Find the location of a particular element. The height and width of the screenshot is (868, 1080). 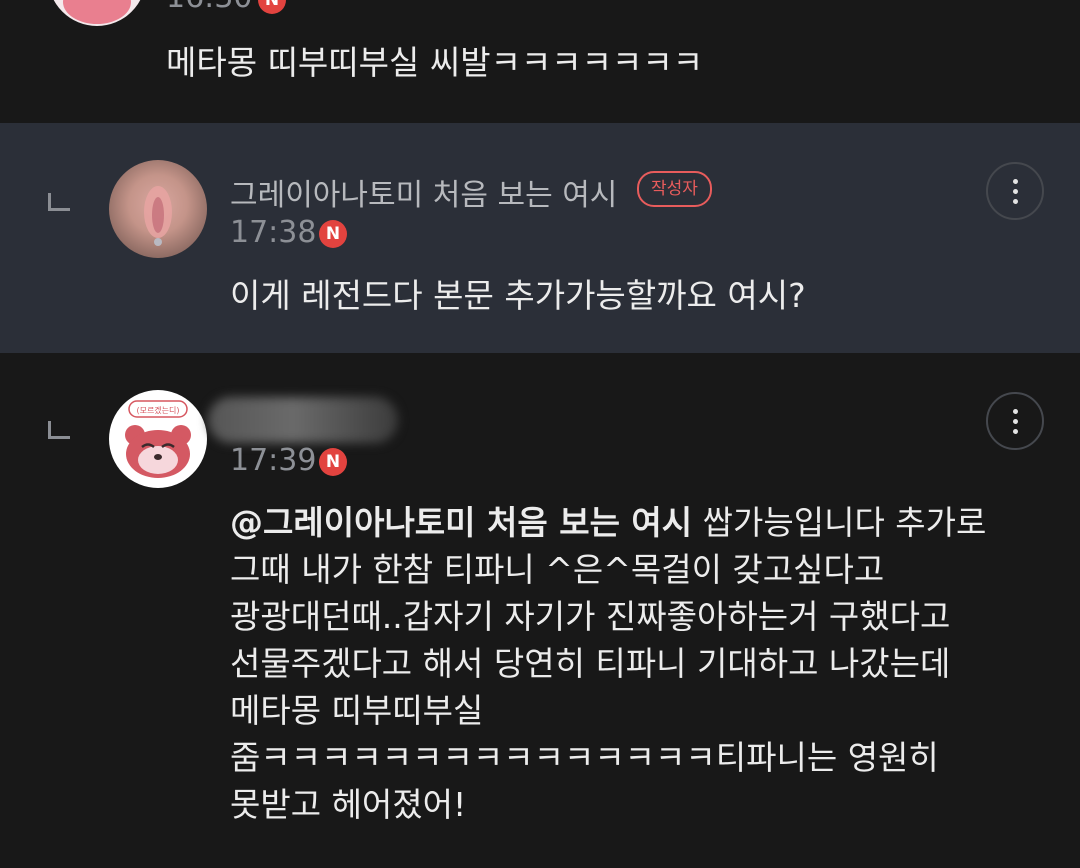

comment-item: 16:30 N 메타몽 띠부띠부실 씨발ㅋㅋㅋㅋㅋㅋㅋ is located at coordinates (540, 61).